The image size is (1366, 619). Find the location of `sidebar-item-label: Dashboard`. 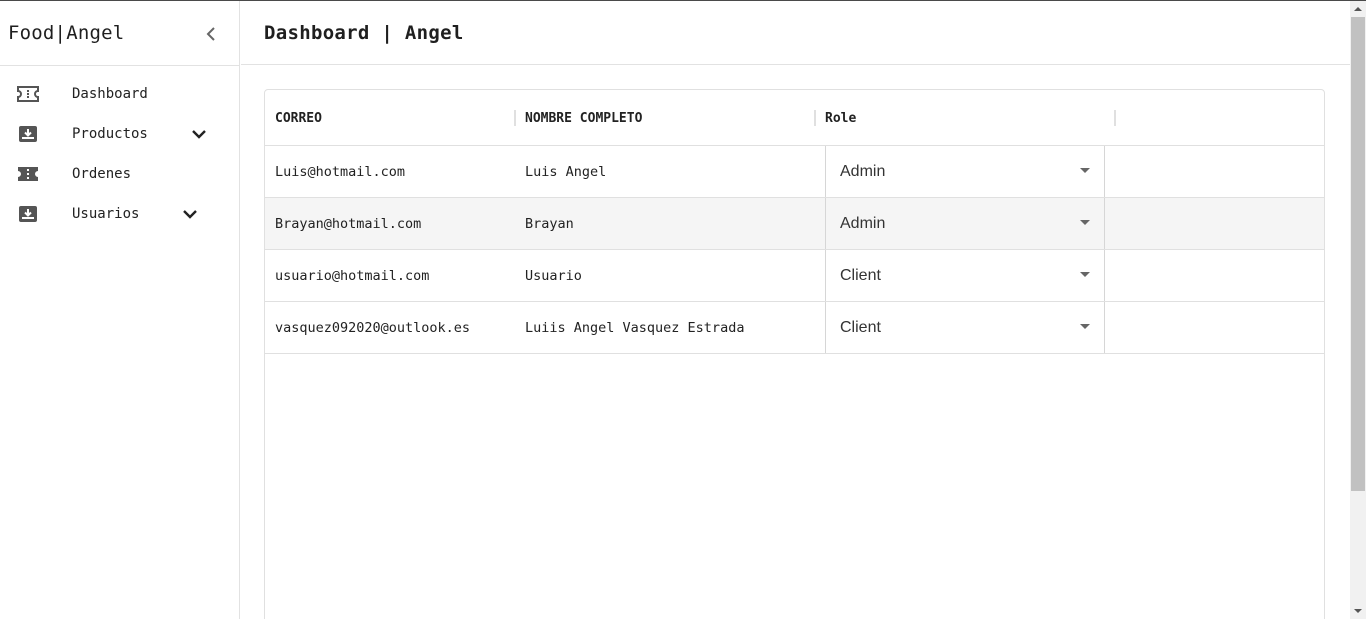

sidebar-item-label: Dashboard is located at coordinates (110, 94).